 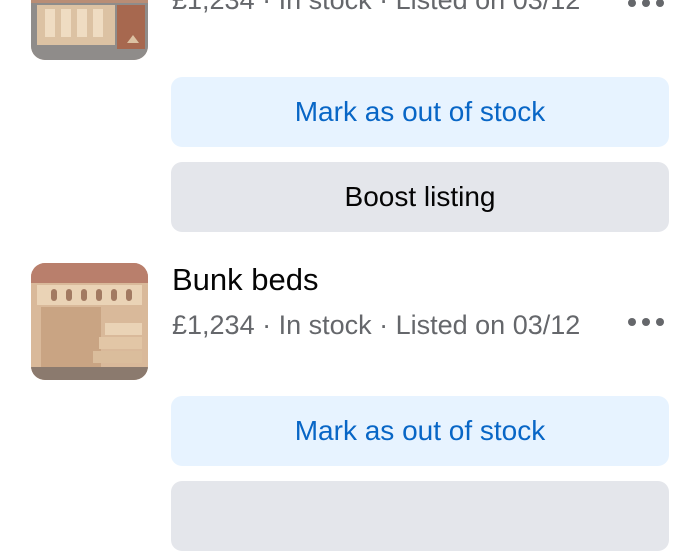 What do you see at coordinates (245, 280) in the screenshot?
I see `listing-title: Bunk beds` at bounding box center [245, 280].